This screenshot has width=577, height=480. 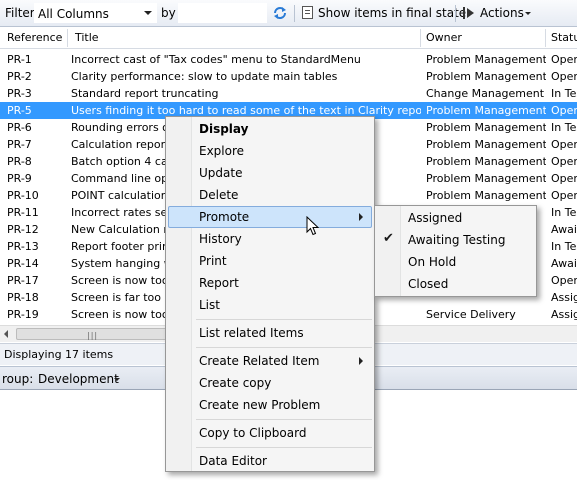 I want to click on show-final-state-button: Show items in final state, so click(x=383, y=13).